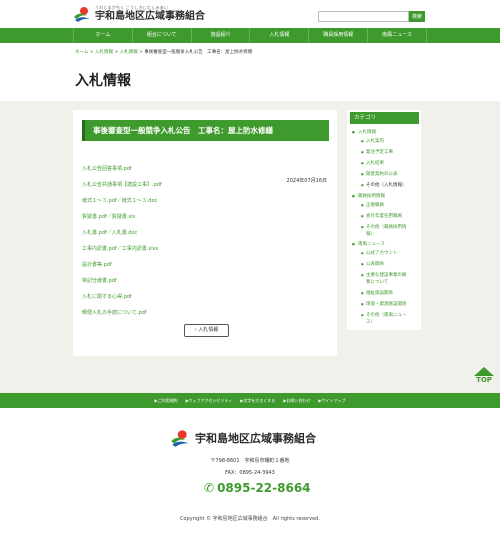 This screenshot has width=500, height=541. I want to click on document-link: 特記仕様書.pdf, so click(99, 280).